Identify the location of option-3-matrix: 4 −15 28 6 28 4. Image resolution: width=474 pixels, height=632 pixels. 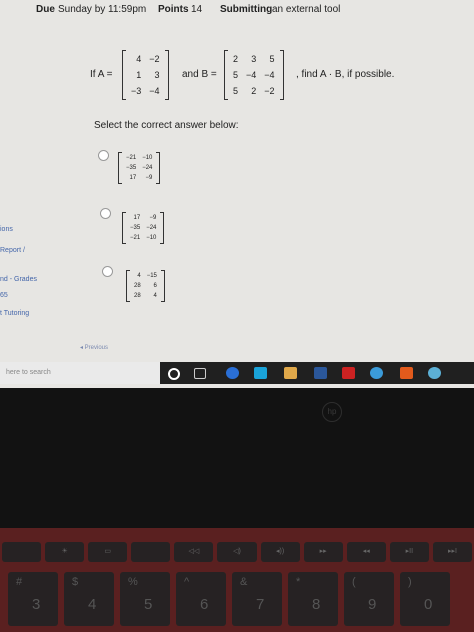
(145, 286).